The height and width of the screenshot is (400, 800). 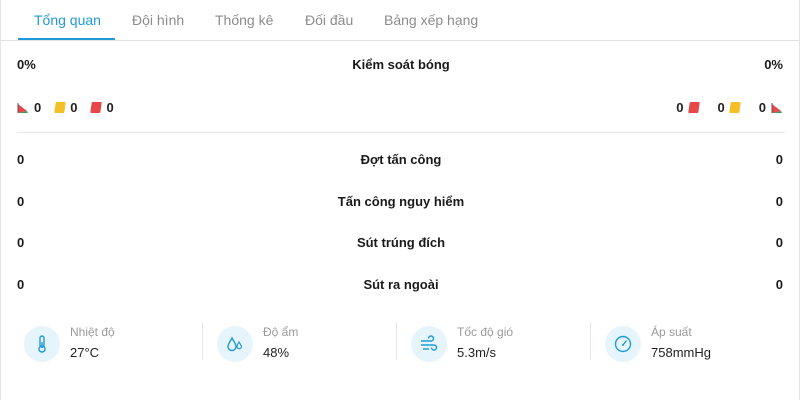 What do you see at coordinates (401, 64) in the screenshot?
I see `possession-label: Kiểm soát bóng` at bounding box center [401, 64].